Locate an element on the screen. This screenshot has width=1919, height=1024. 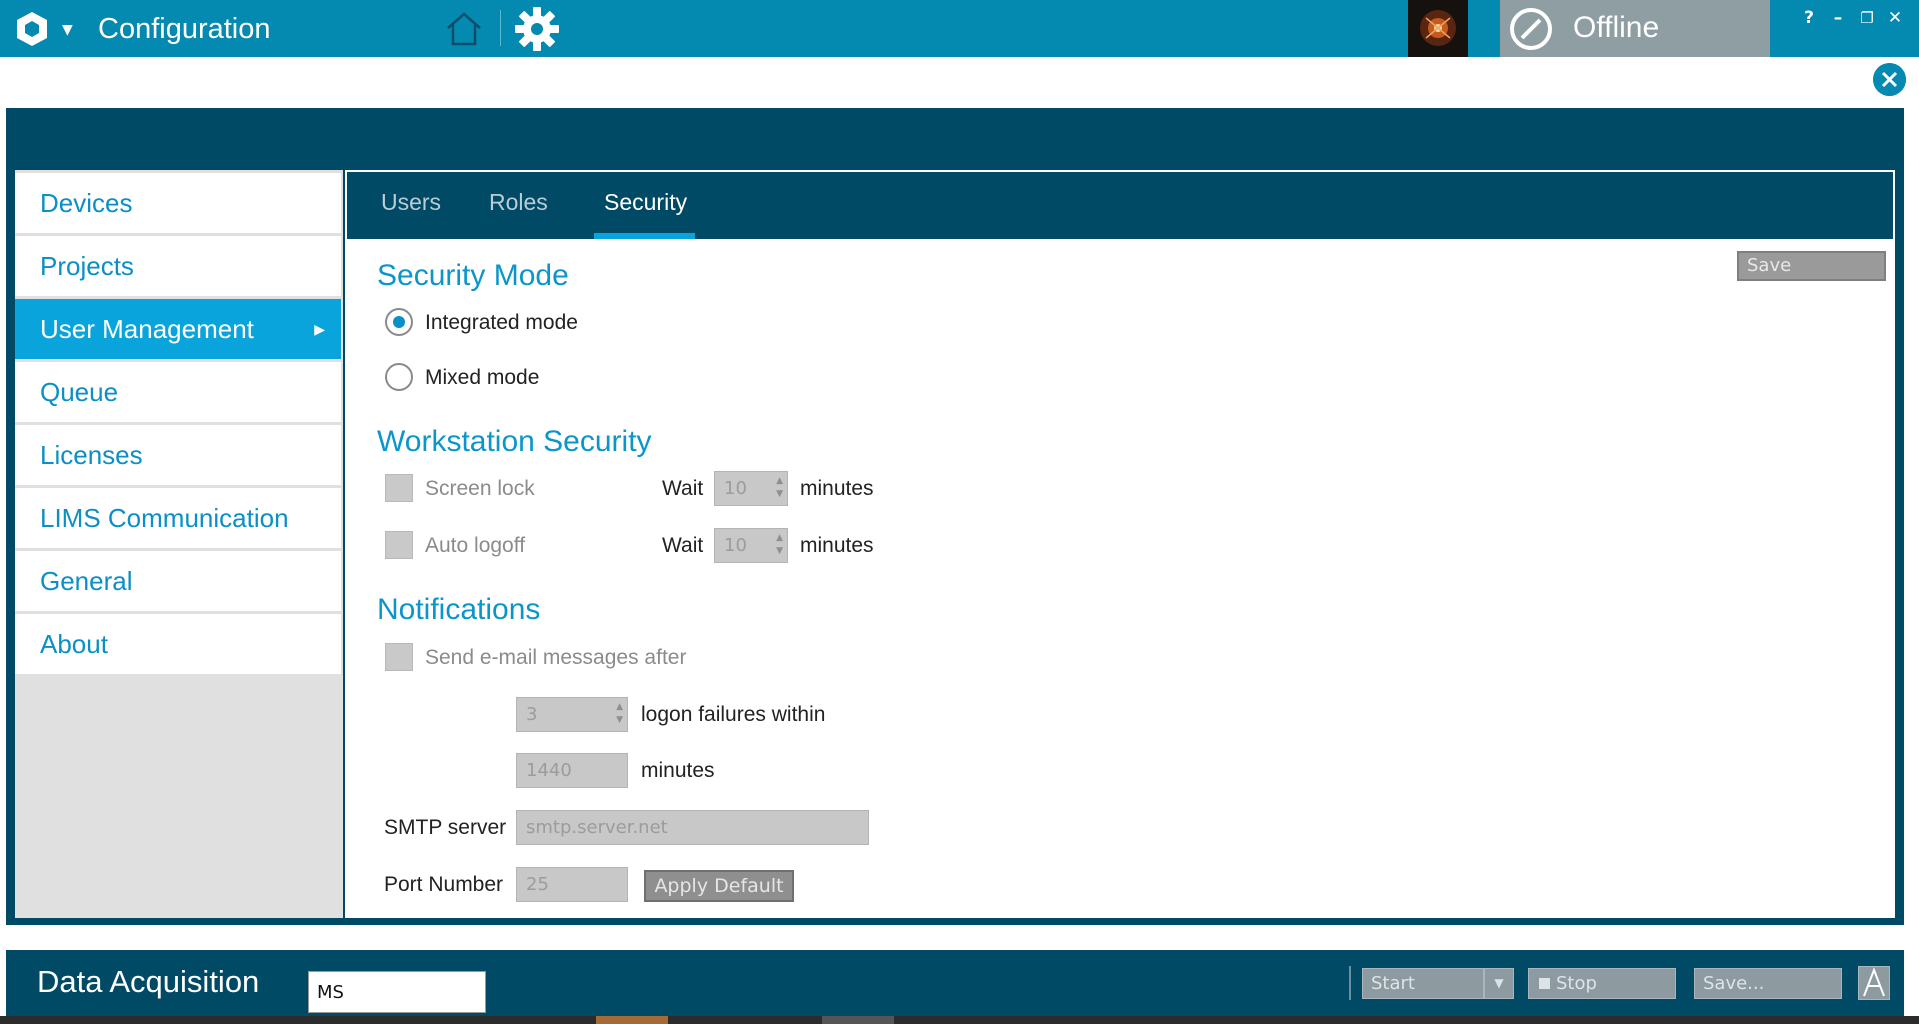
chevron-right-icon: ▶ is located at coordinates (319, 329).